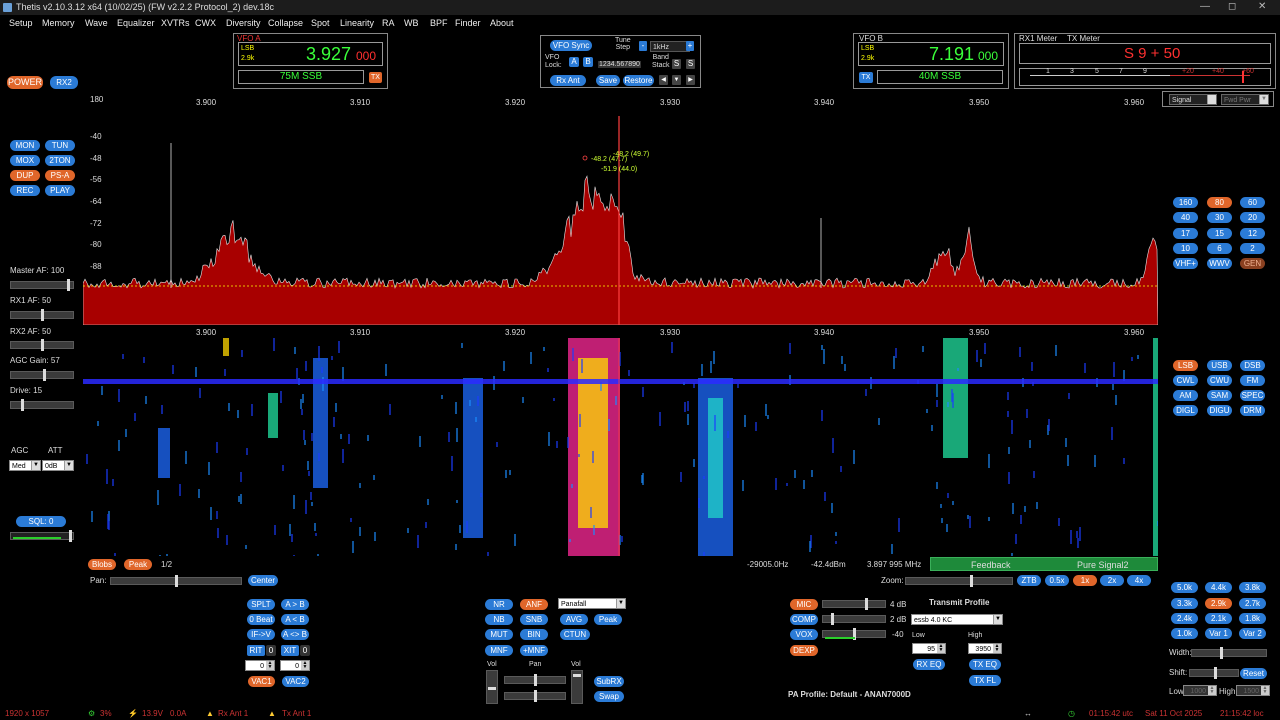  Describe the element at coordinates (1218, 633) in the screenshot. I see `filter-var1-button: Var 1` at that location.